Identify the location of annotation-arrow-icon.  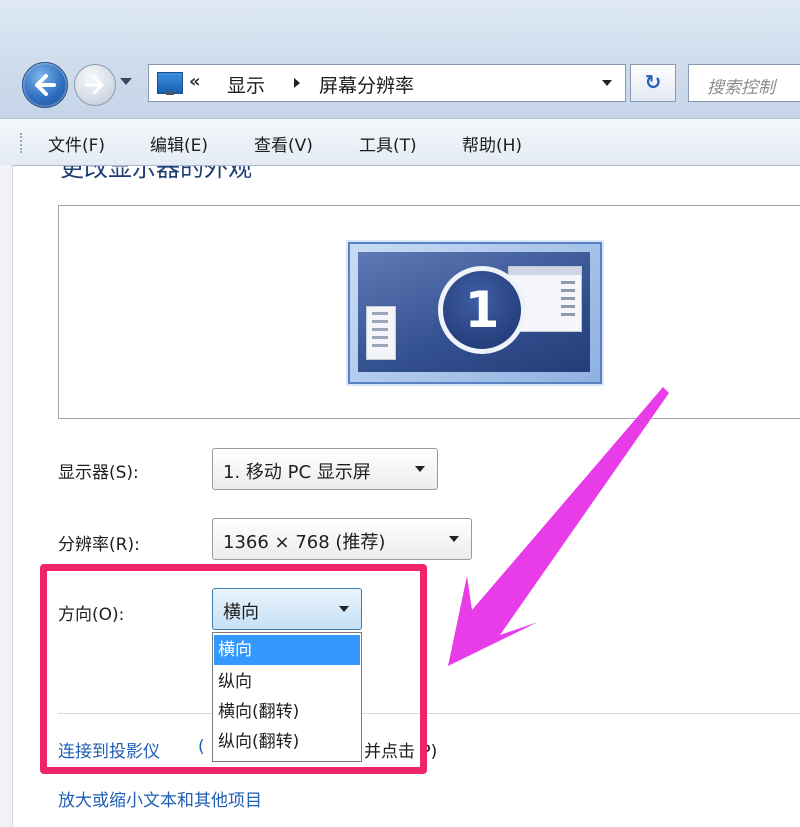
(558, 526).